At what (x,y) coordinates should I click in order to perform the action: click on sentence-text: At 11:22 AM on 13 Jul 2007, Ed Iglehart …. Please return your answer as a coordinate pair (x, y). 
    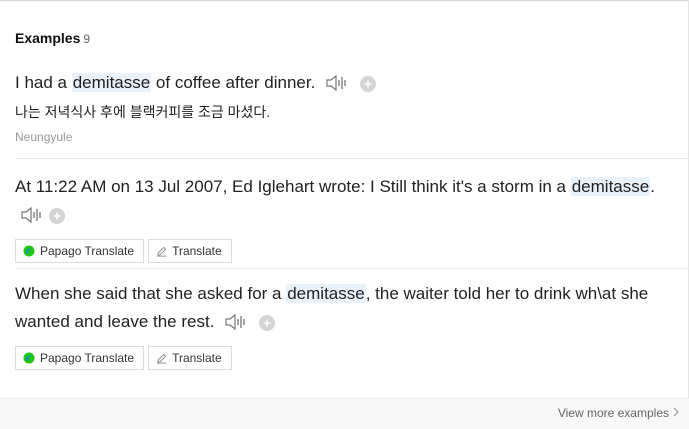
    Looking at the image, I should click on (293, 186).